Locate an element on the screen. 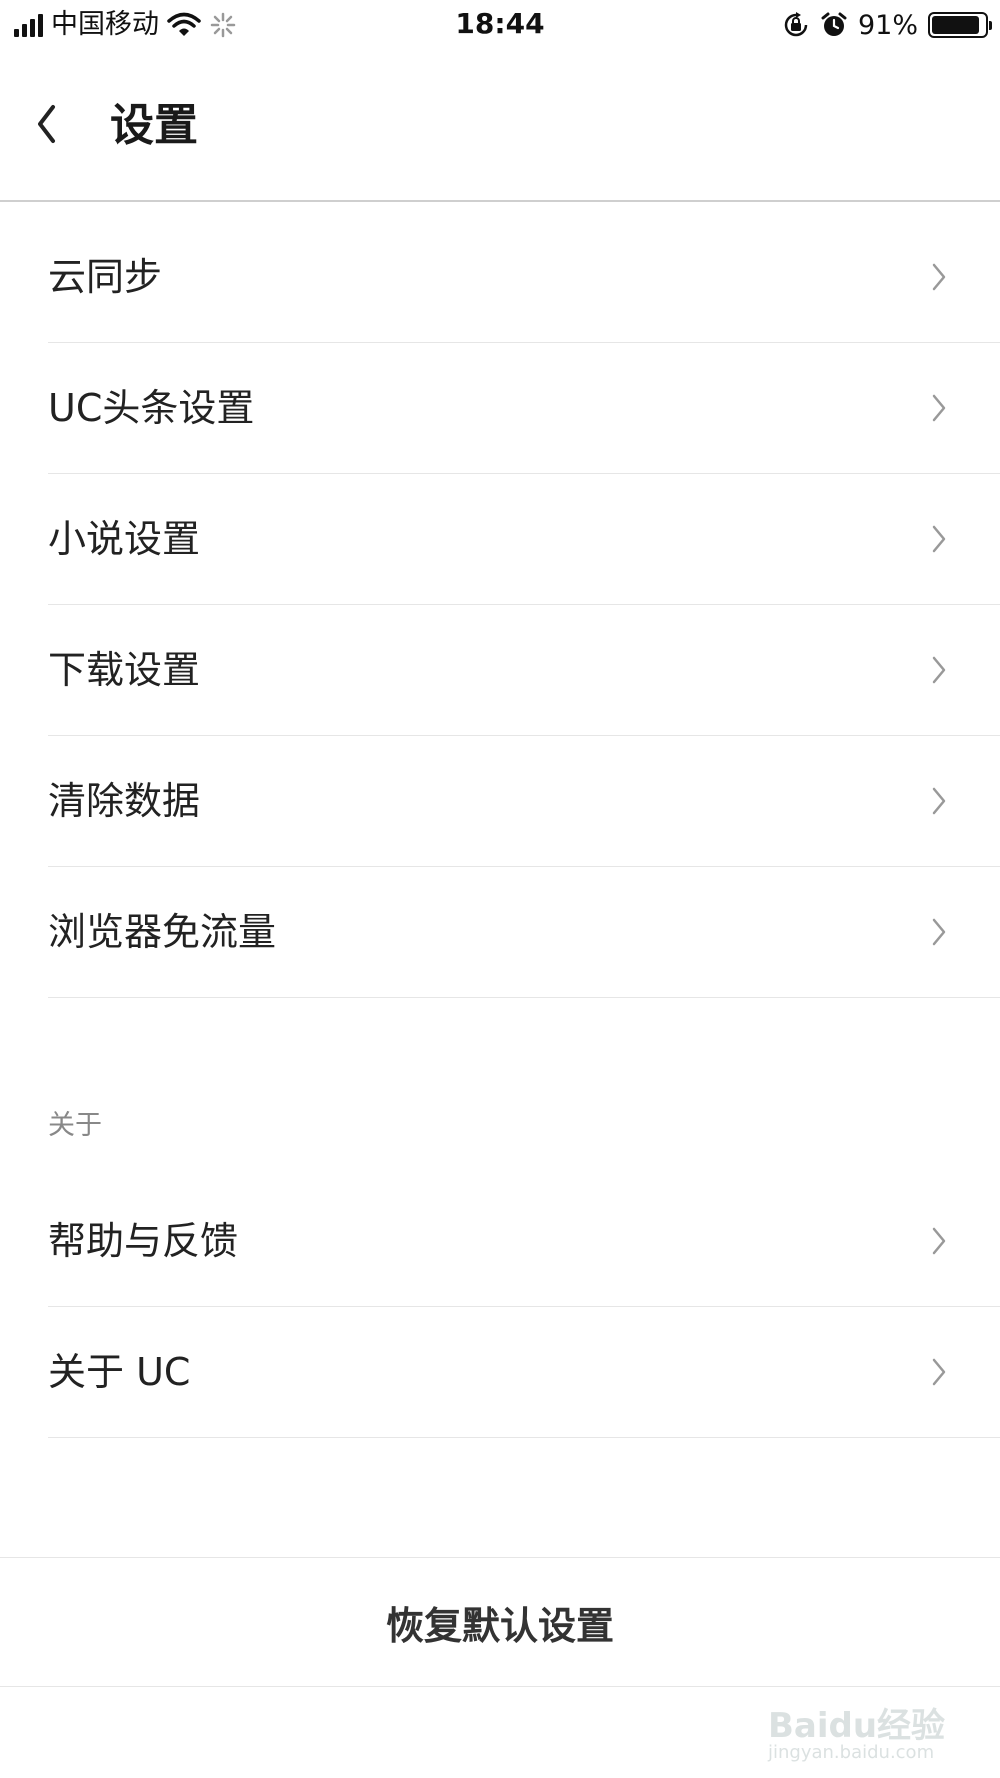 Image resolution: width=1000 pixels, height=1778 pixels. footer: 恢复默认设置 is located at coordinates (500, 1622).